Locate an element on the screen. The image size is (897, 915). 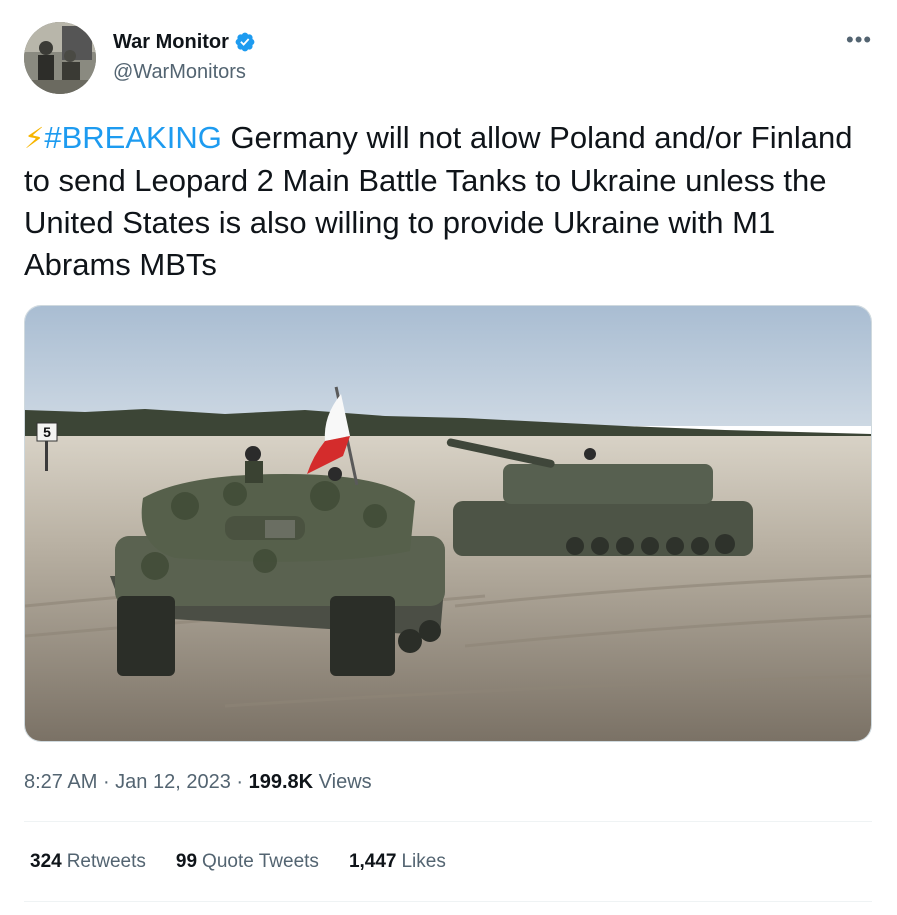
tweet-date: Jan 12, 2023 is located at coordinates (173, 782).